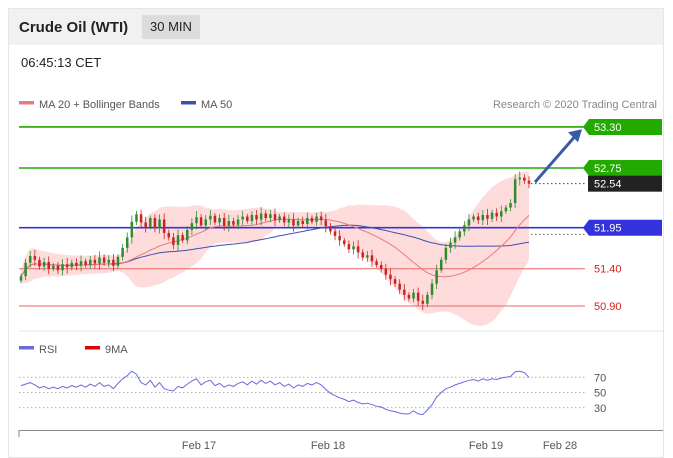 The height and width of the screenshot is (458, 673). Describe the element at coordinates (26, 348) in the screenshot. I see `rsi-legend-swatch` at that location.